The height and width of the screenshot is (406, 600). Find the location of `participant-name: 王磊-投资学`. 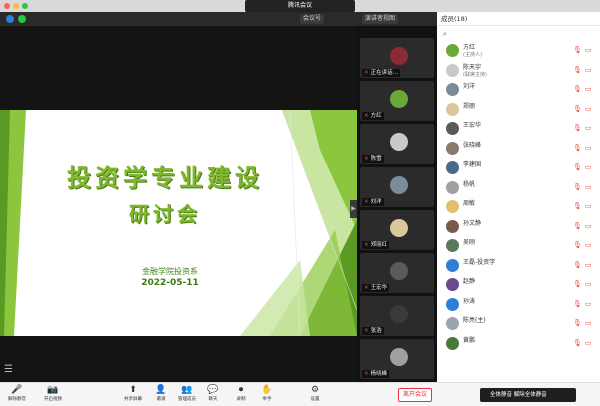

participant-name: 王磊-投资学 is located at coordinates (479, 262).